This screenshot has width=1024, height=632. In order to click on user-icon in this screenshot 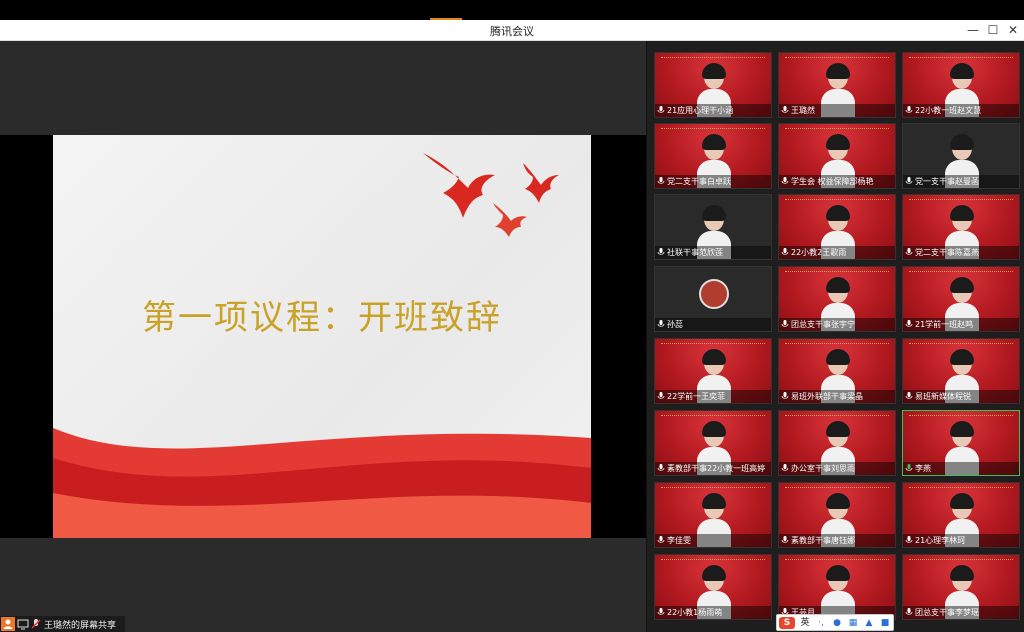, I will do `click(8, 624)`.